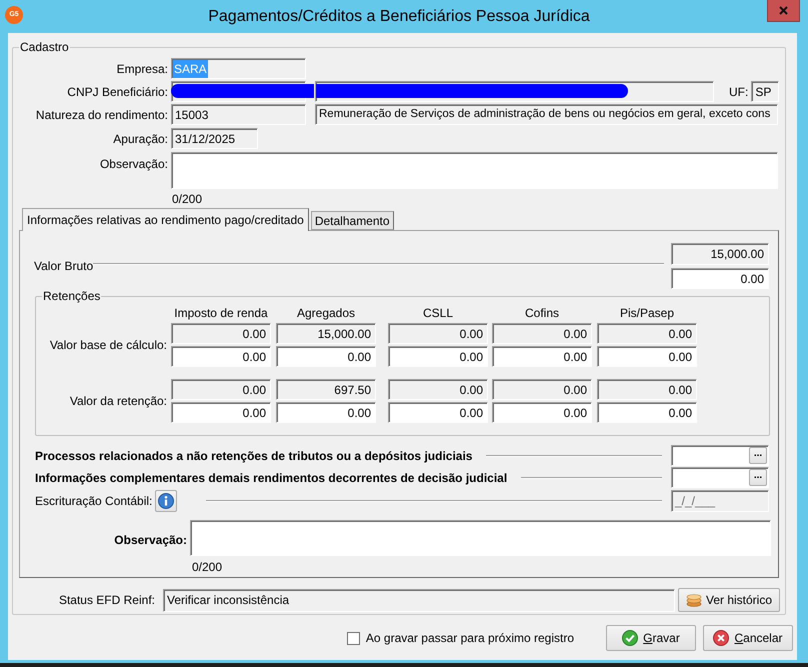  Describe the element at coordinates (253, 456) in the screenshot. I see `field-label: Processos relacionados a não retenções de tributos ou a depósitos judiciais` at that location.